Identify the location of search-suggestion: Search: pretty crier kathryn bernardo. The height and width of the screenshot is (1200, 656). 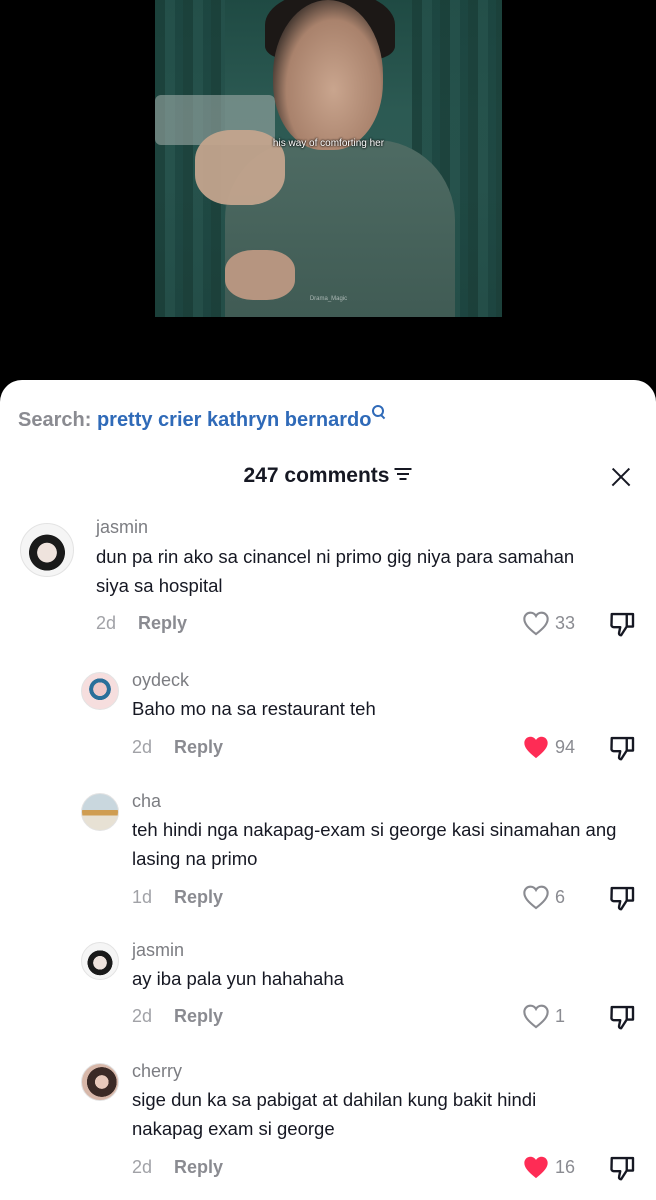
(201, 418).